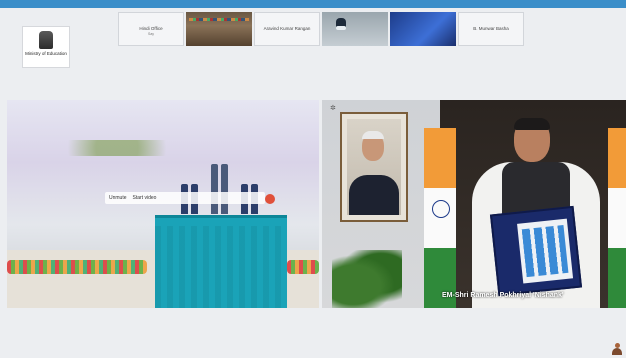  I want to click on participant-name: Hindi Office, so click(151, 28).